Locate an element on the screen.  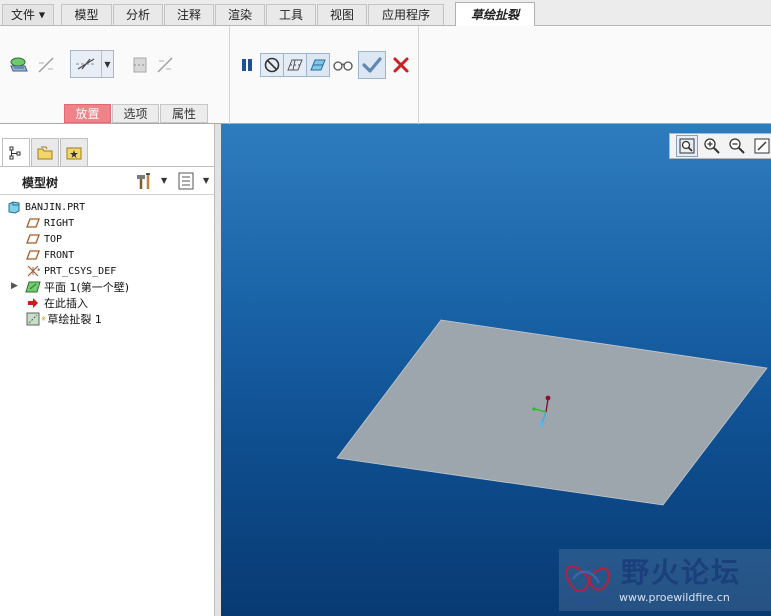
rip-edge-button is located at coordinates (46, 65).